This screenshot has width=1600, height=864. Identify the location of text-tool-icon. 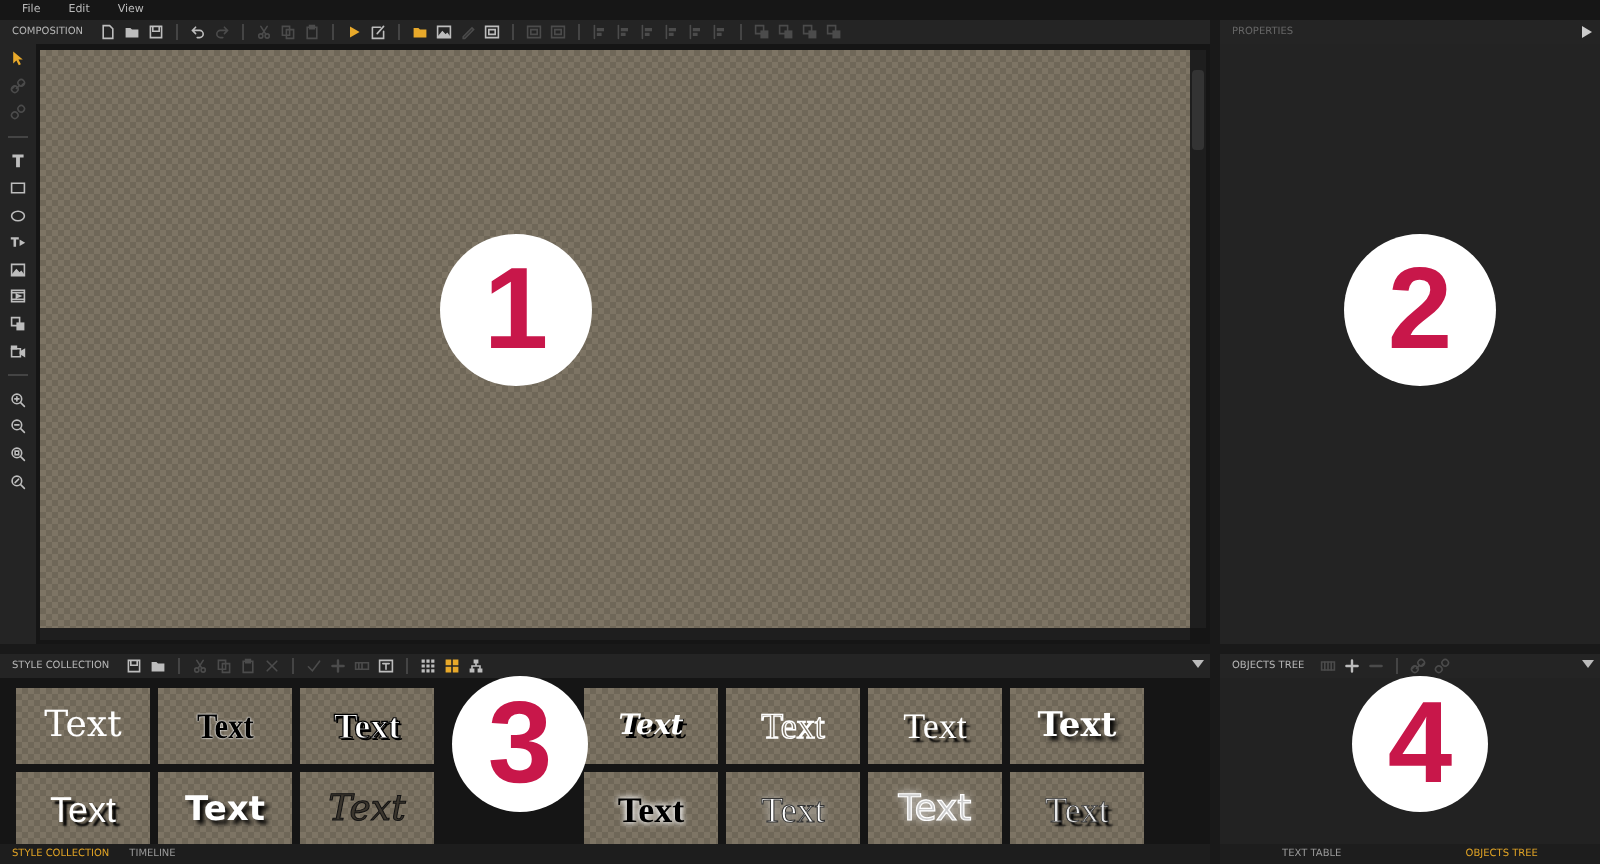
(18, 160).